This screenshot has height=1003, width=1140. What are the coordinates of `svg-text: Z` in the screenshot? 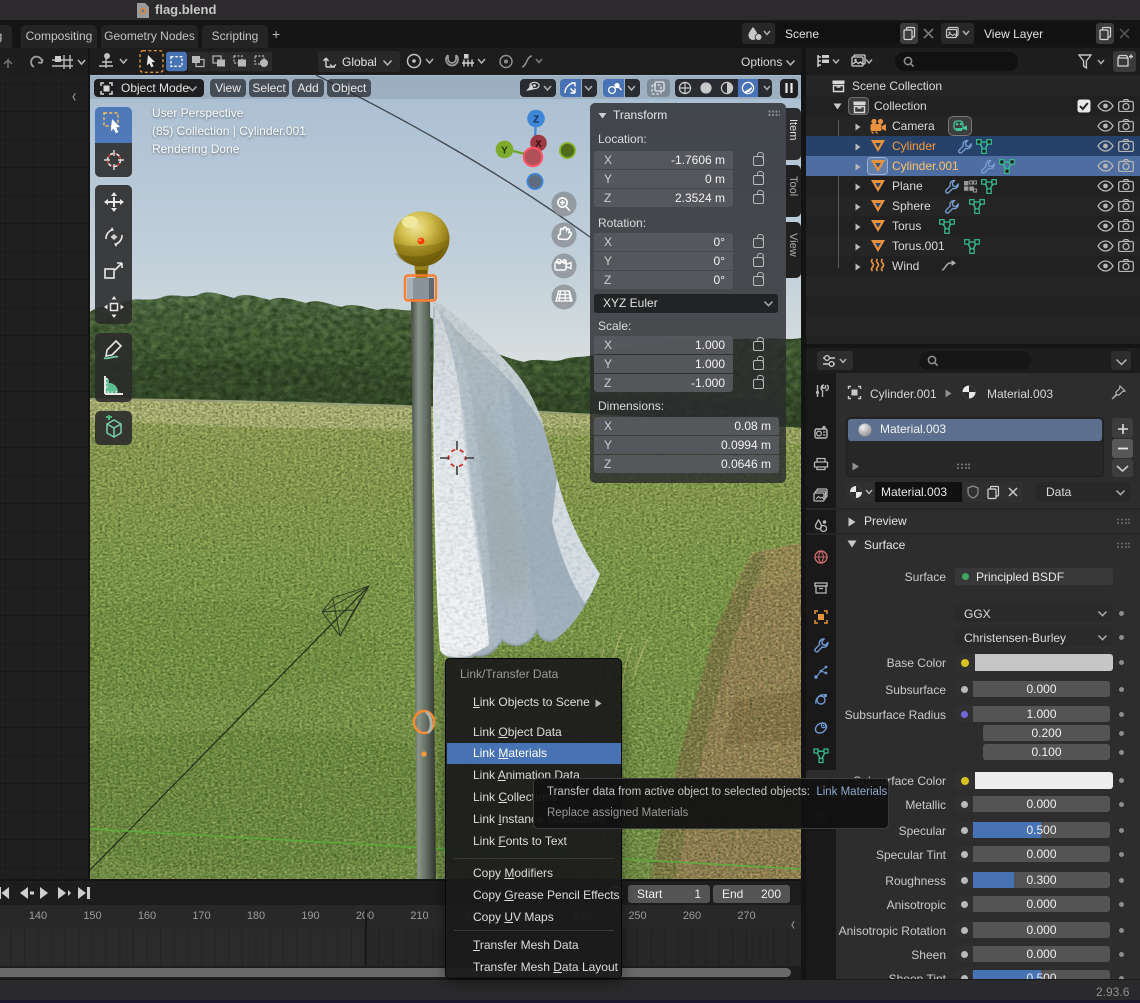 It's located at (536, 120).